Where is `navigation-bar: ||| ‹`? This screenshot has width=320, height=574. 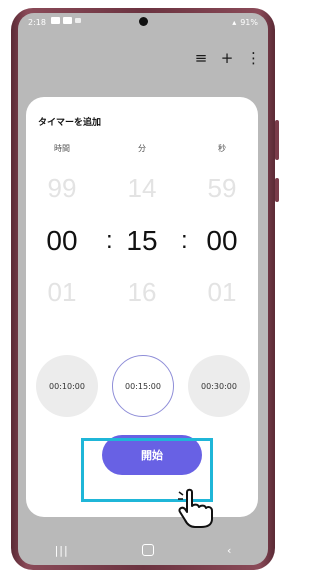 navigation-bar: ||| ‹ is located at coordinates (143, 550).